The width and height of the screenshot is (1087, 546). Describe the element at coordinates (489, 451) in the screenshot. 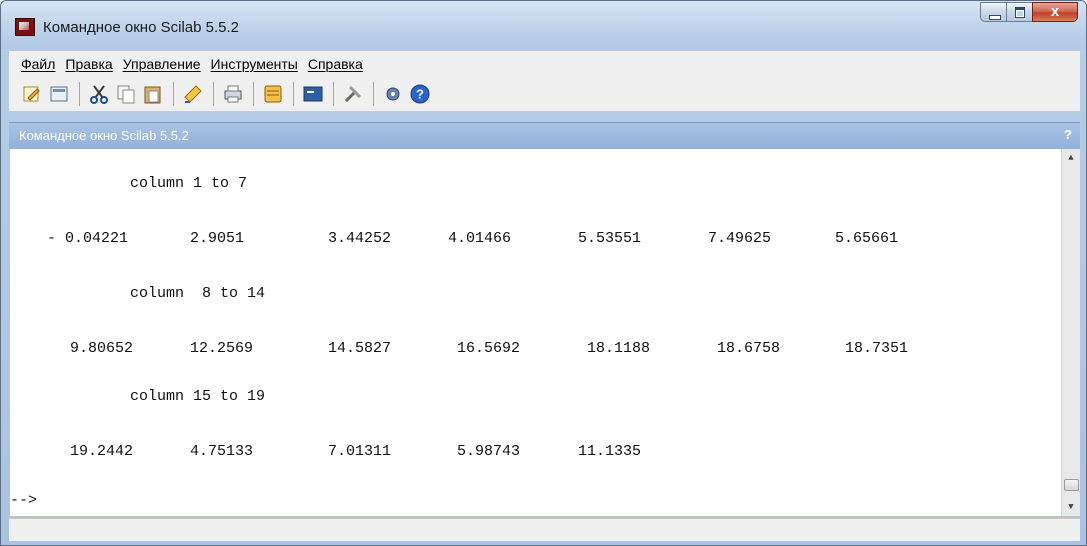

I see `value-cell: 5.98743` at that location.